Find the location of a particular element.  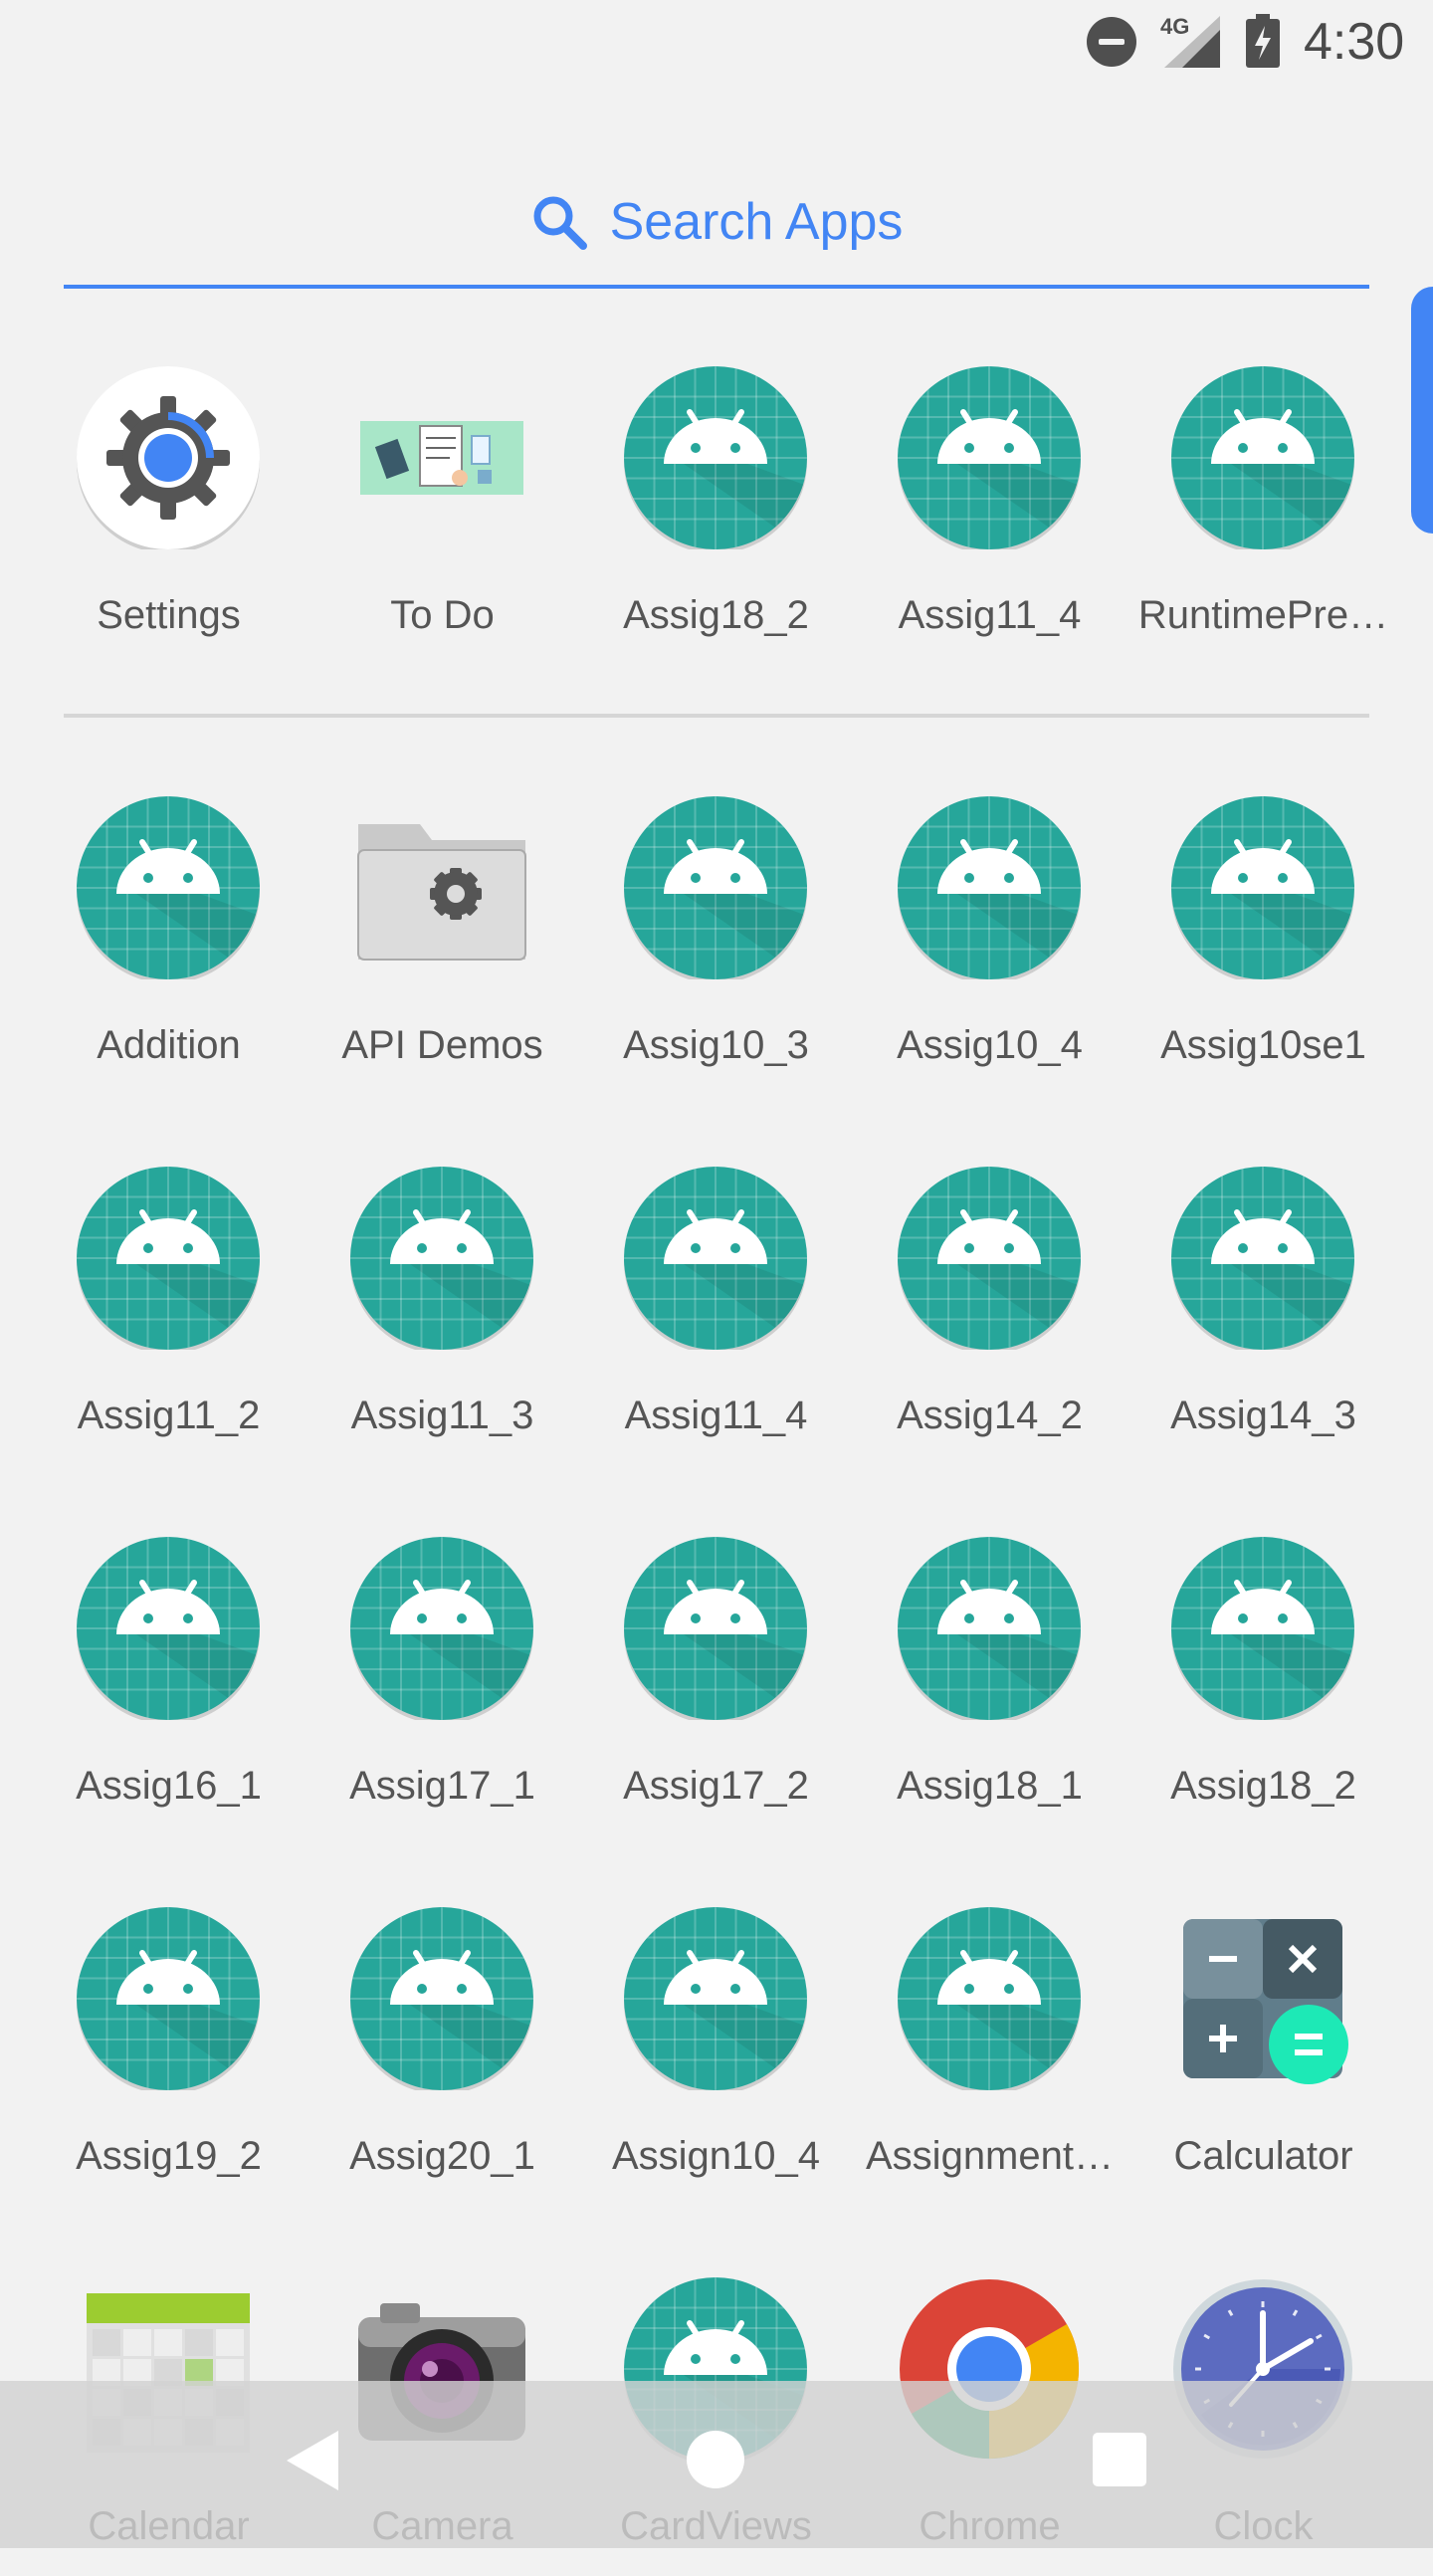

predicted-app-assig11-4: Assig11_4 is located at coordinates (989, 515).